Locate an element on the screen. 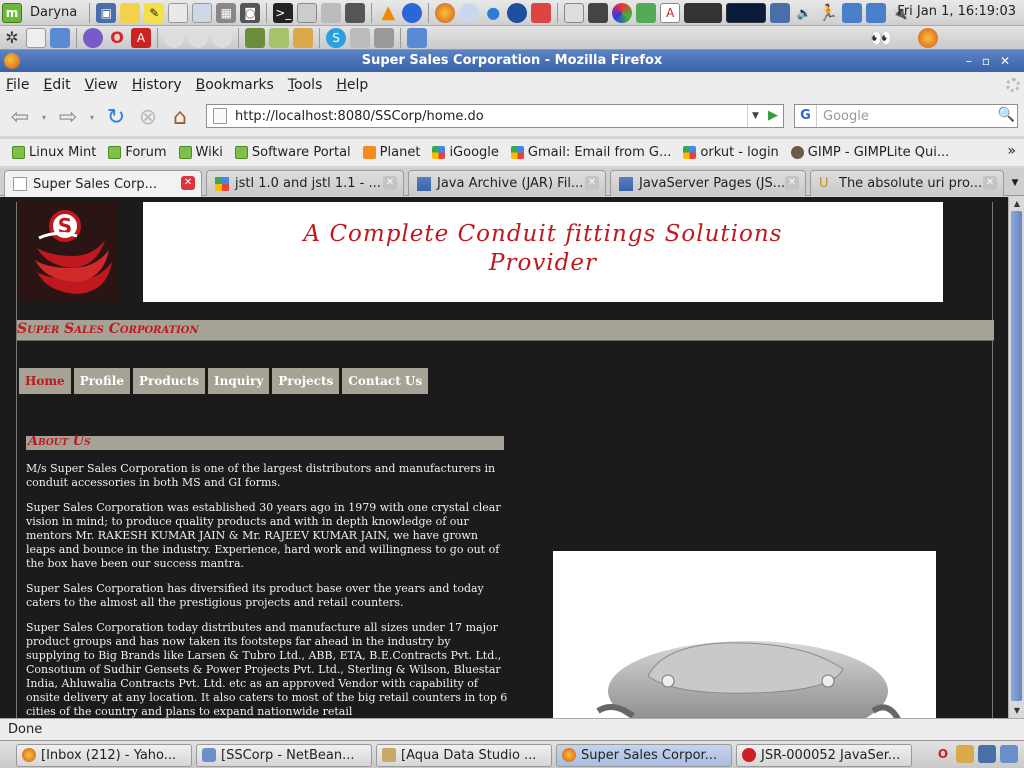 Image resolution: width=1024 pixels, height=768 pixels. back-button: ⇦ is located at coordinates (20, 117).